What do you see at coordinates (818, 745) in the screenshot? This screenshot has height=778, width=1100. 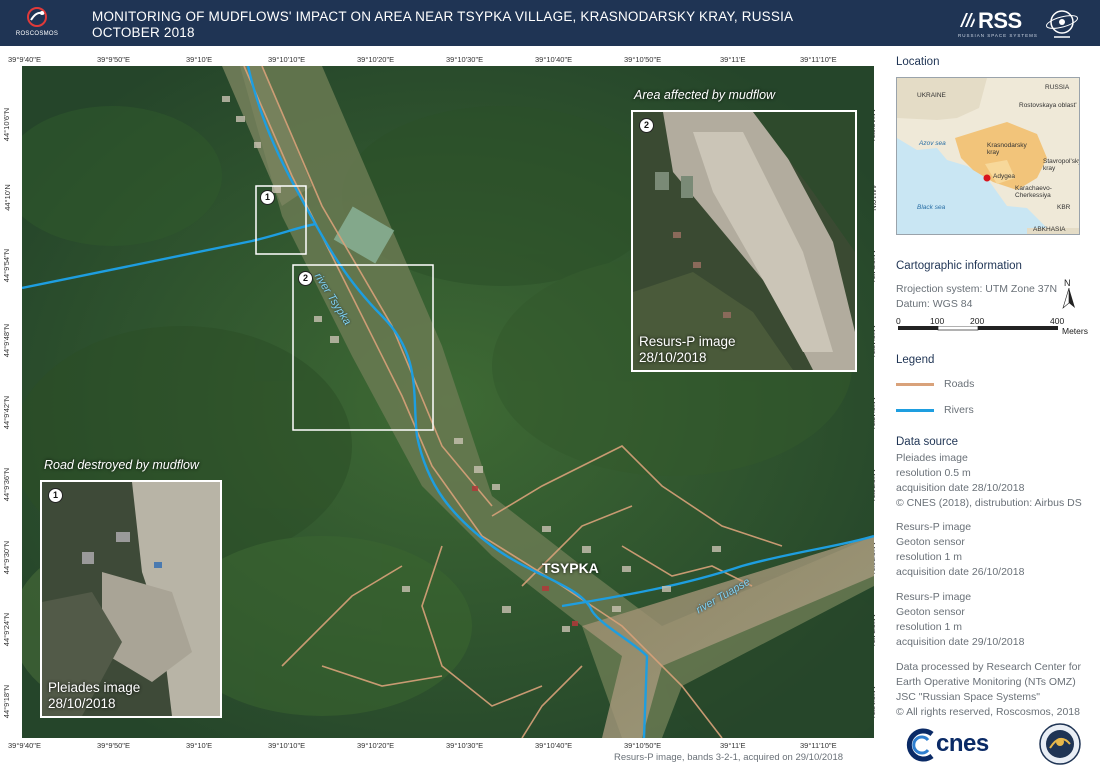 I see `grid-label-bottom: 39°11'10"E` at bounding box center [818, 745].